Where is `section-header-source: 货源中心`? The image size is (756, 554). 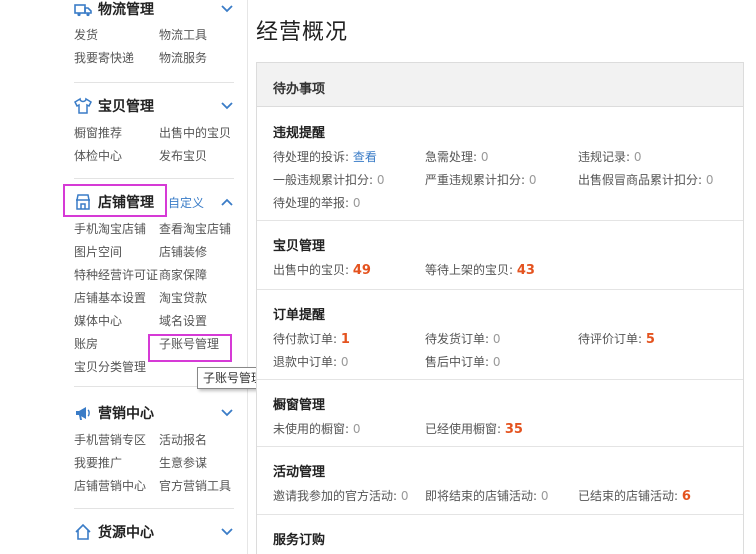
section-header-source: 货源中心 is located at coordinates (152, 532).